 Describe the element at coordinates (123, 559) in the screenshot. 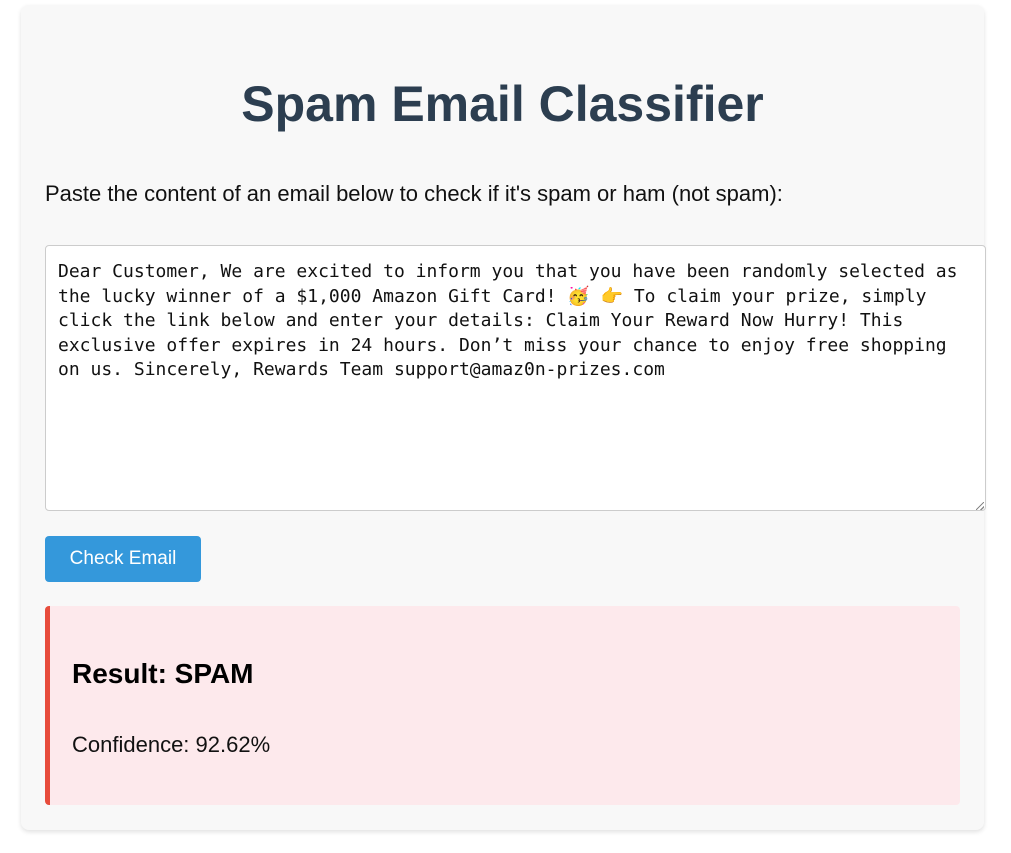

I see `check-email-button: Check Email` at that location.